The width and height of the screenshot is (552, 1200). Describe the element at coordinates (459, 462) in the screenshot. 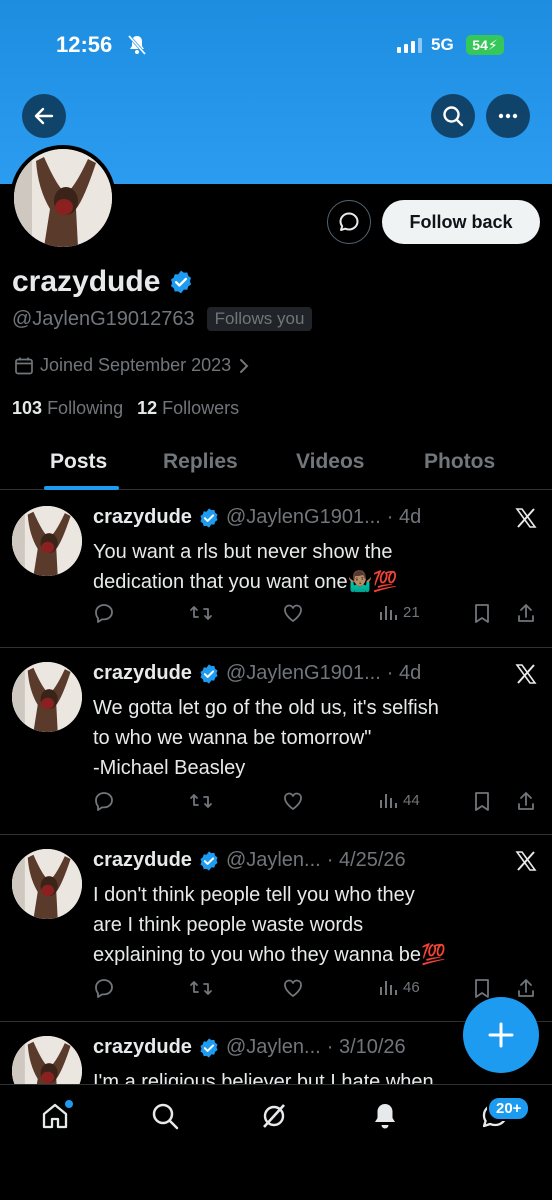

I see `tab-photos: Photos` at that location.